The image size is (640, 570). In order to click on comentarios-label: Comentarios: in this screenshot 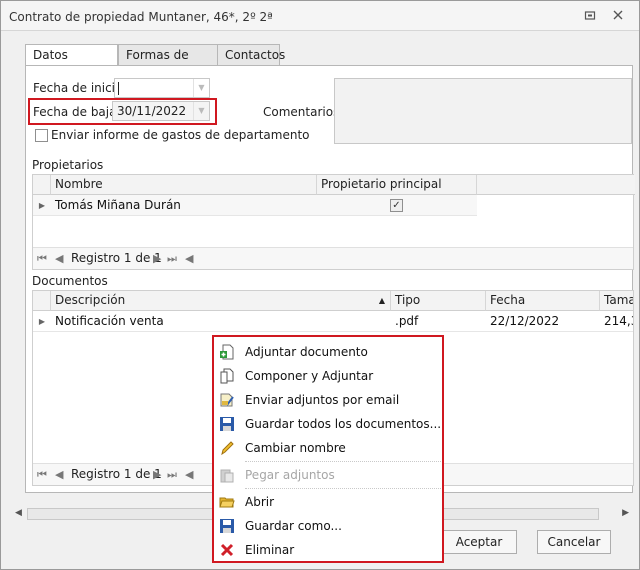, I will do `click(303, 112)`.